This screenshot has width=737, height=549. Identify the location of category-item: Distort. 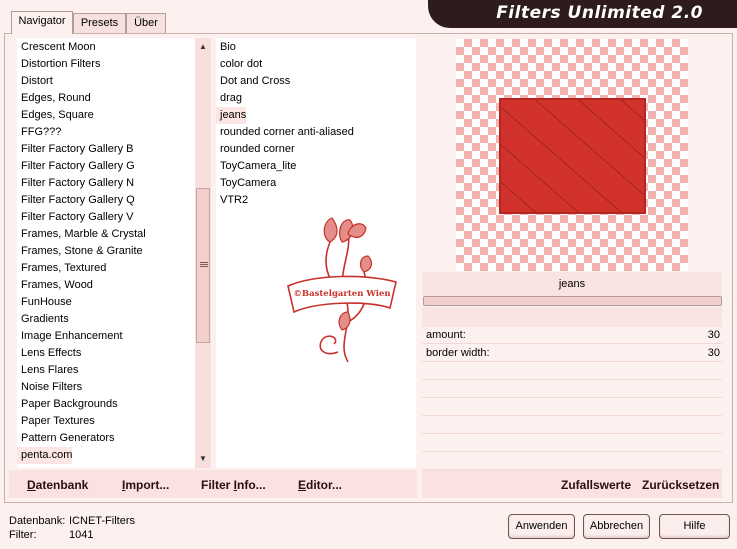
(35, 81).